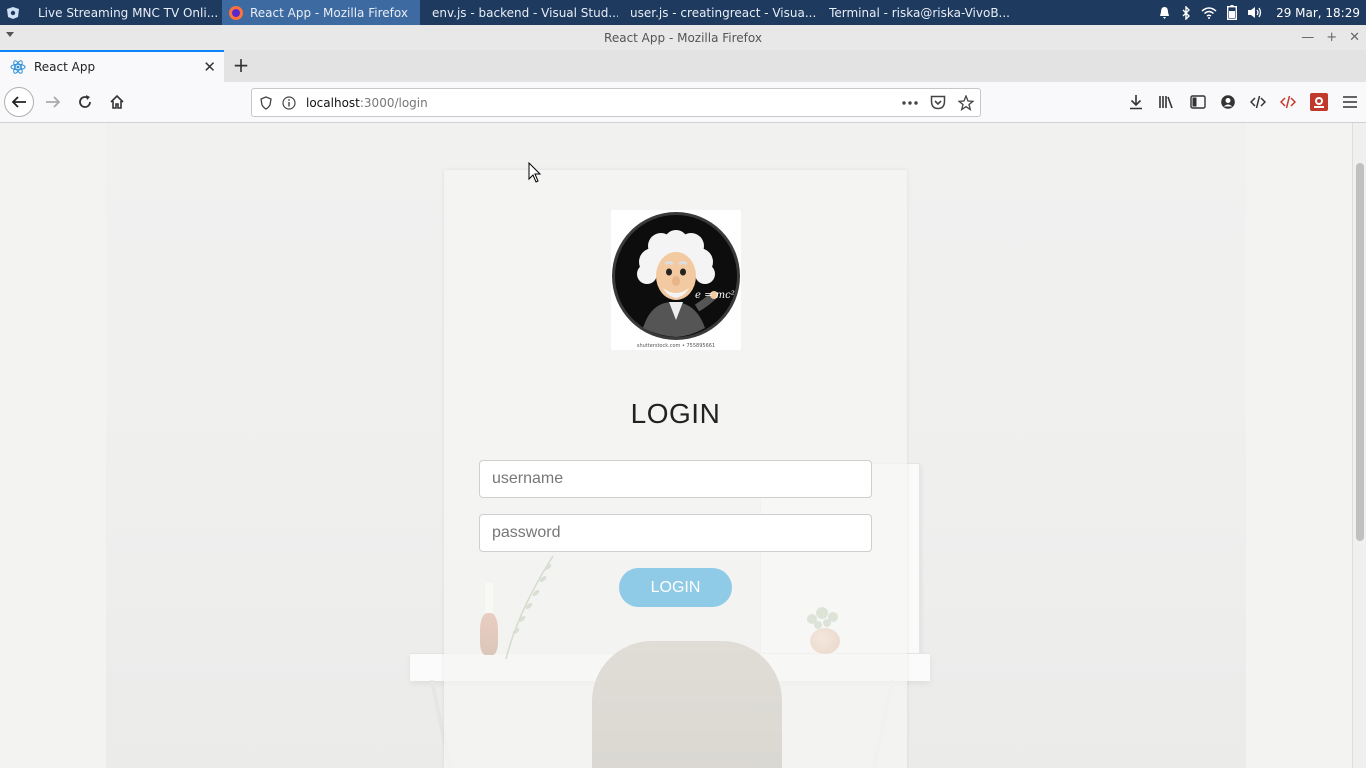  What do you see at coordinates (966, 102) in the screenshot?
I see `bookmark-star-icon` at bounding box center [966, 102].